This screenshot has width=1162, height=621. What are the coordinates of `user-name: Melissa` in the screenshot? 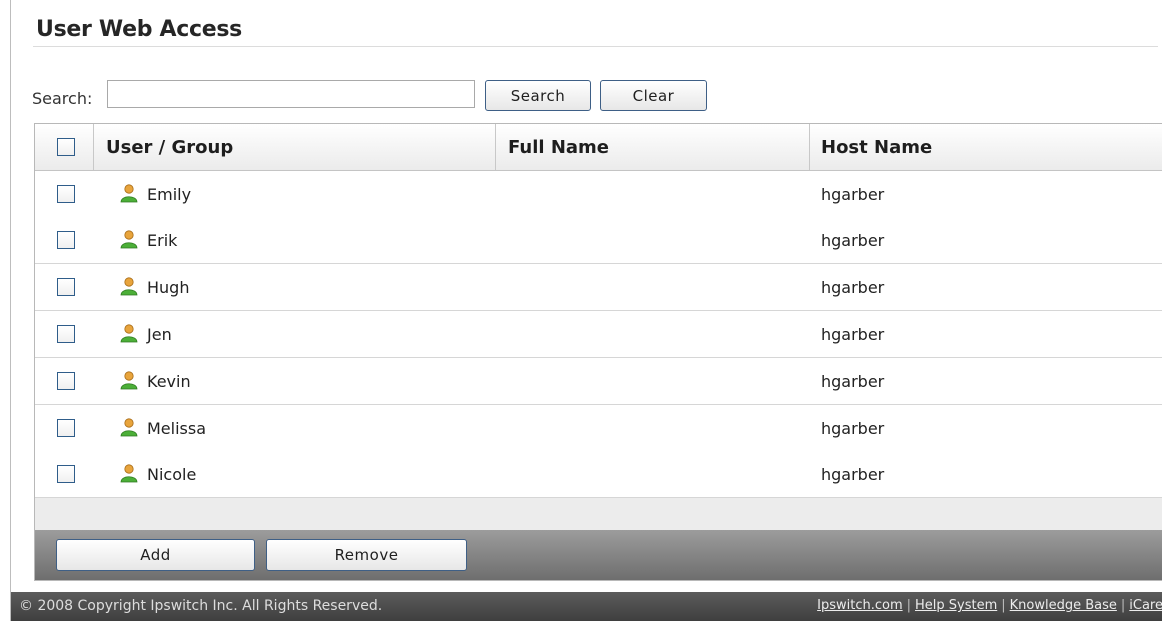 It's located at (177, 428).